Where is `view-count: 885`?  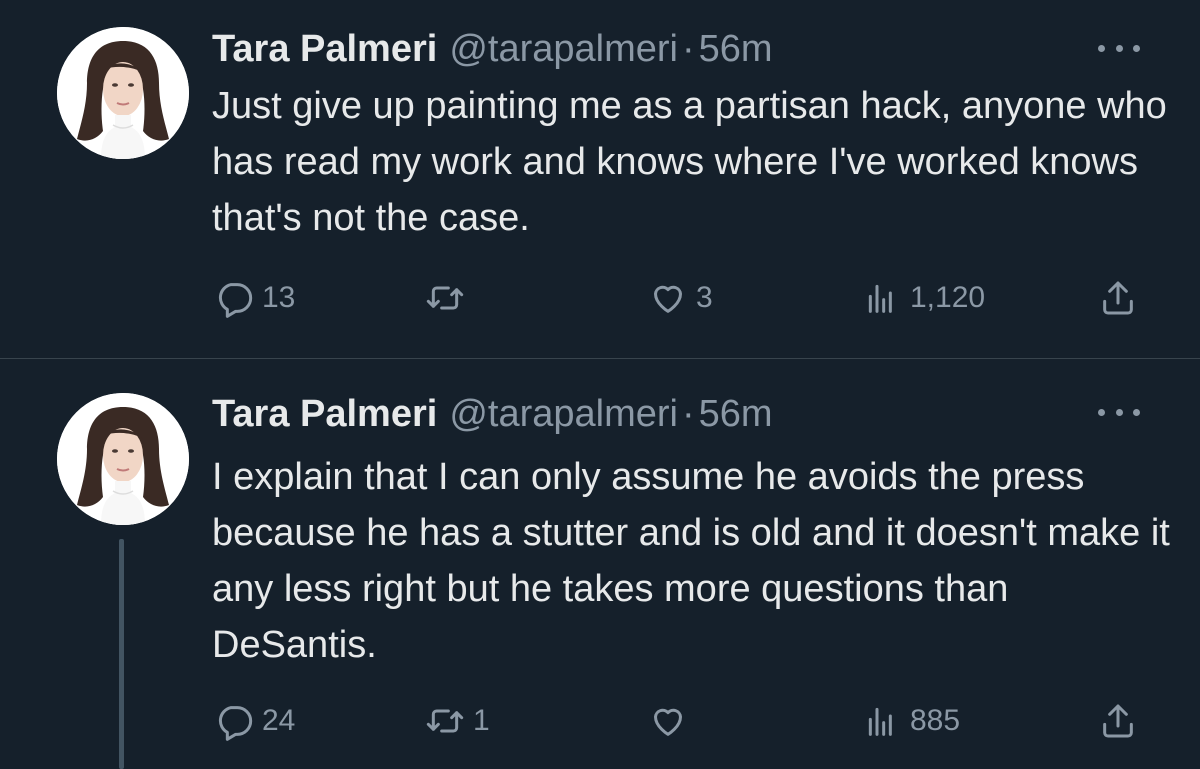
view-count: 885 is located at coordinates (935, 720).